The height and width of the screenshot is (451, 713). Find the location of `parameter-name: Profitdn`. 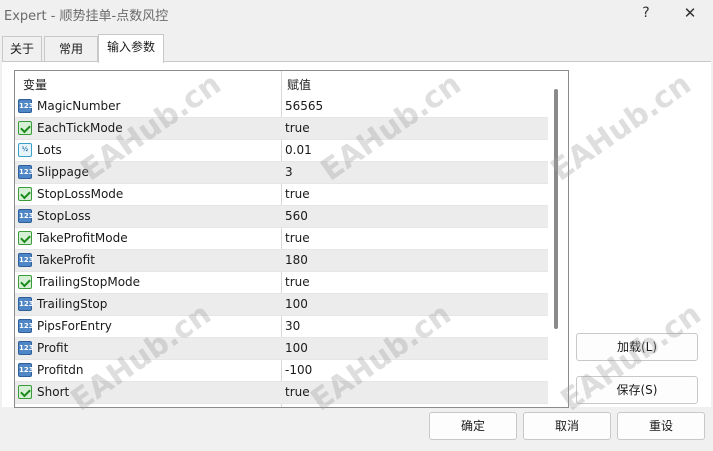

parameter-name: Profitdn is located at coordinates (60, 370).